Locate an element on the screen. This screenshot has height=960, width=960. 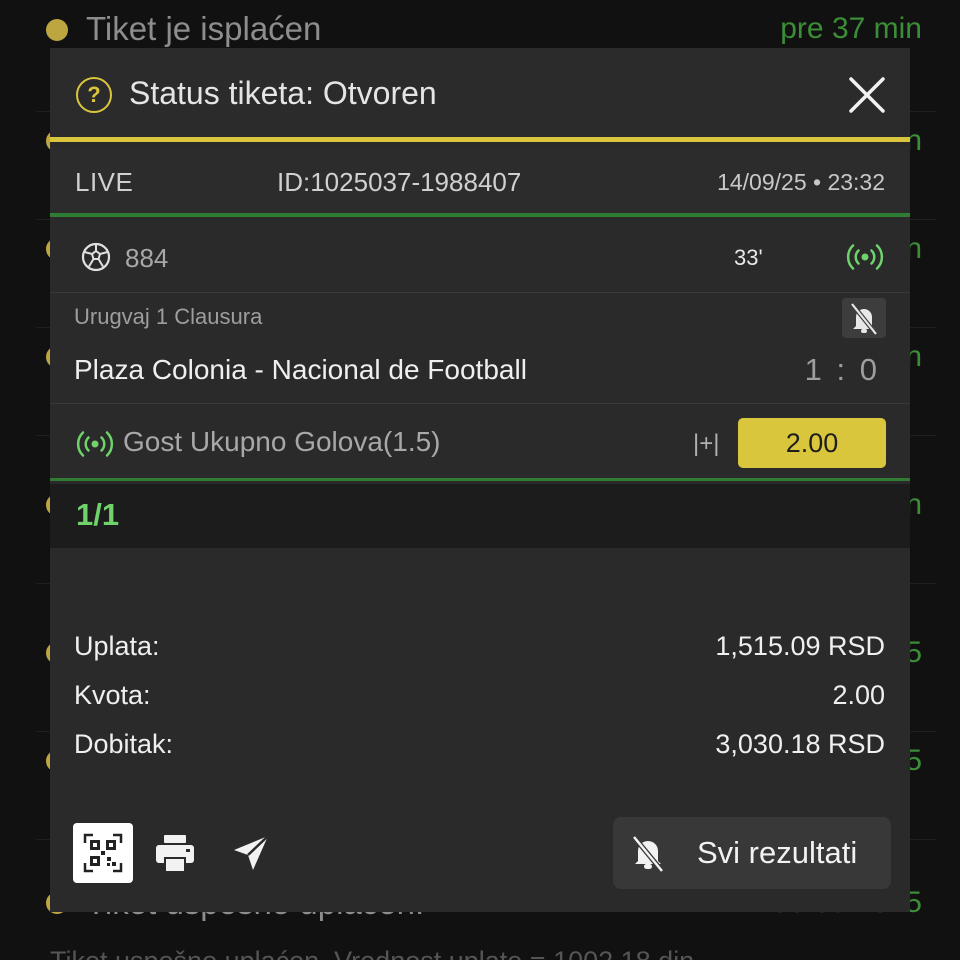
send-icon is located at coordinates (251, 853).